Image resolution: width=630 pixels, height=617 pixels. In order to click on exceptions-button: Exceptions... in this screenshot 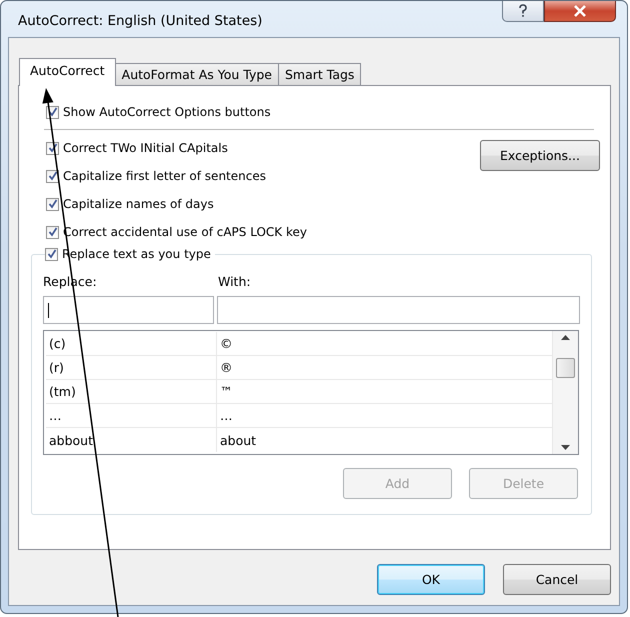, I will do `click(540, 155)`.